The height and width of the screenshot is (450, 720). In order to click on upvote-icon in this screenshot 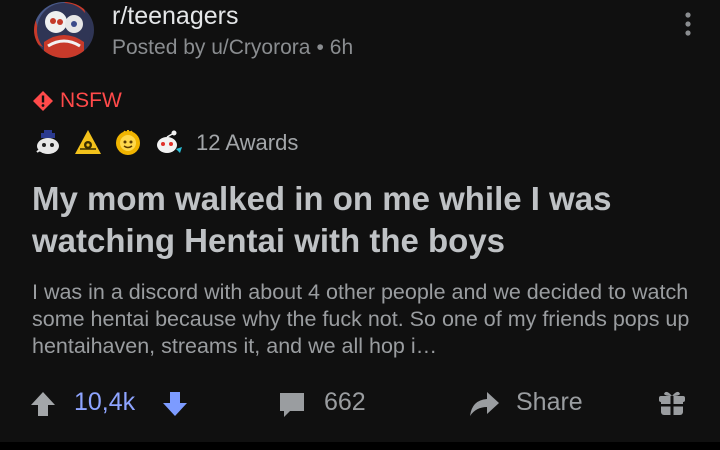, I will do `click(43, 404)`.